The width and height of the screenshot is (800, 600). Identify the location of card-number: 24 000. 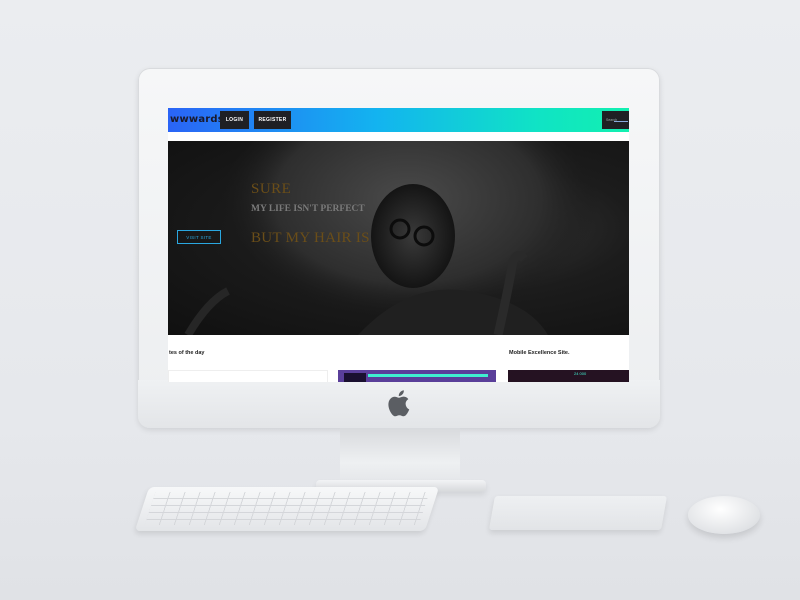
(580, 373).